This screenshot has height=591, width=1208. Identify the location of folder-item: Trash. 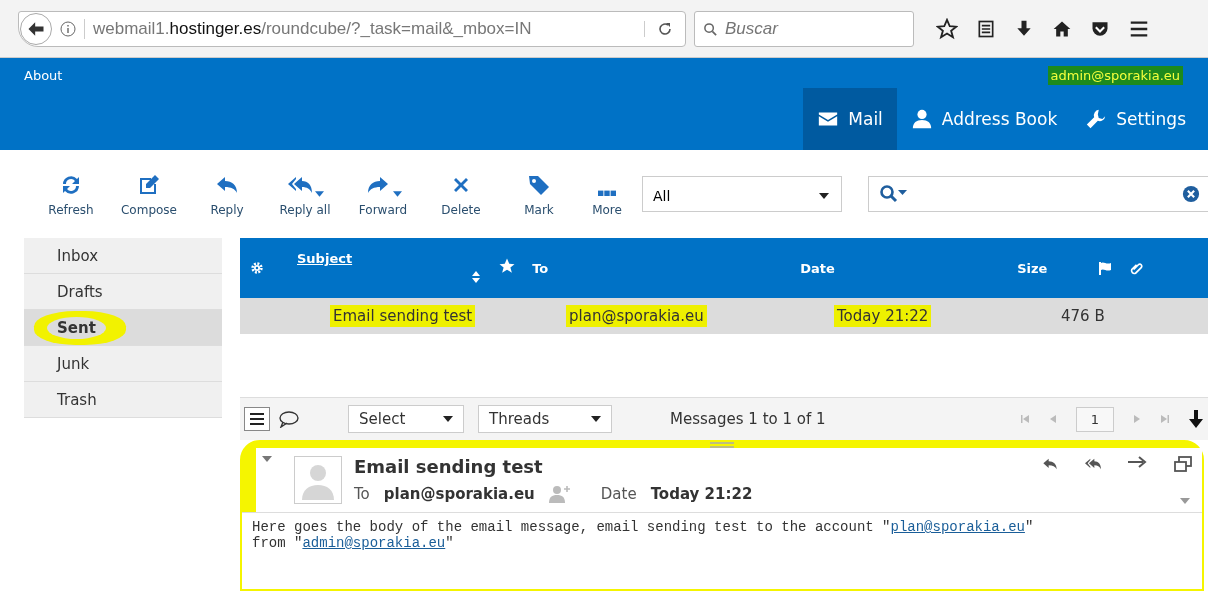
(123, 400).